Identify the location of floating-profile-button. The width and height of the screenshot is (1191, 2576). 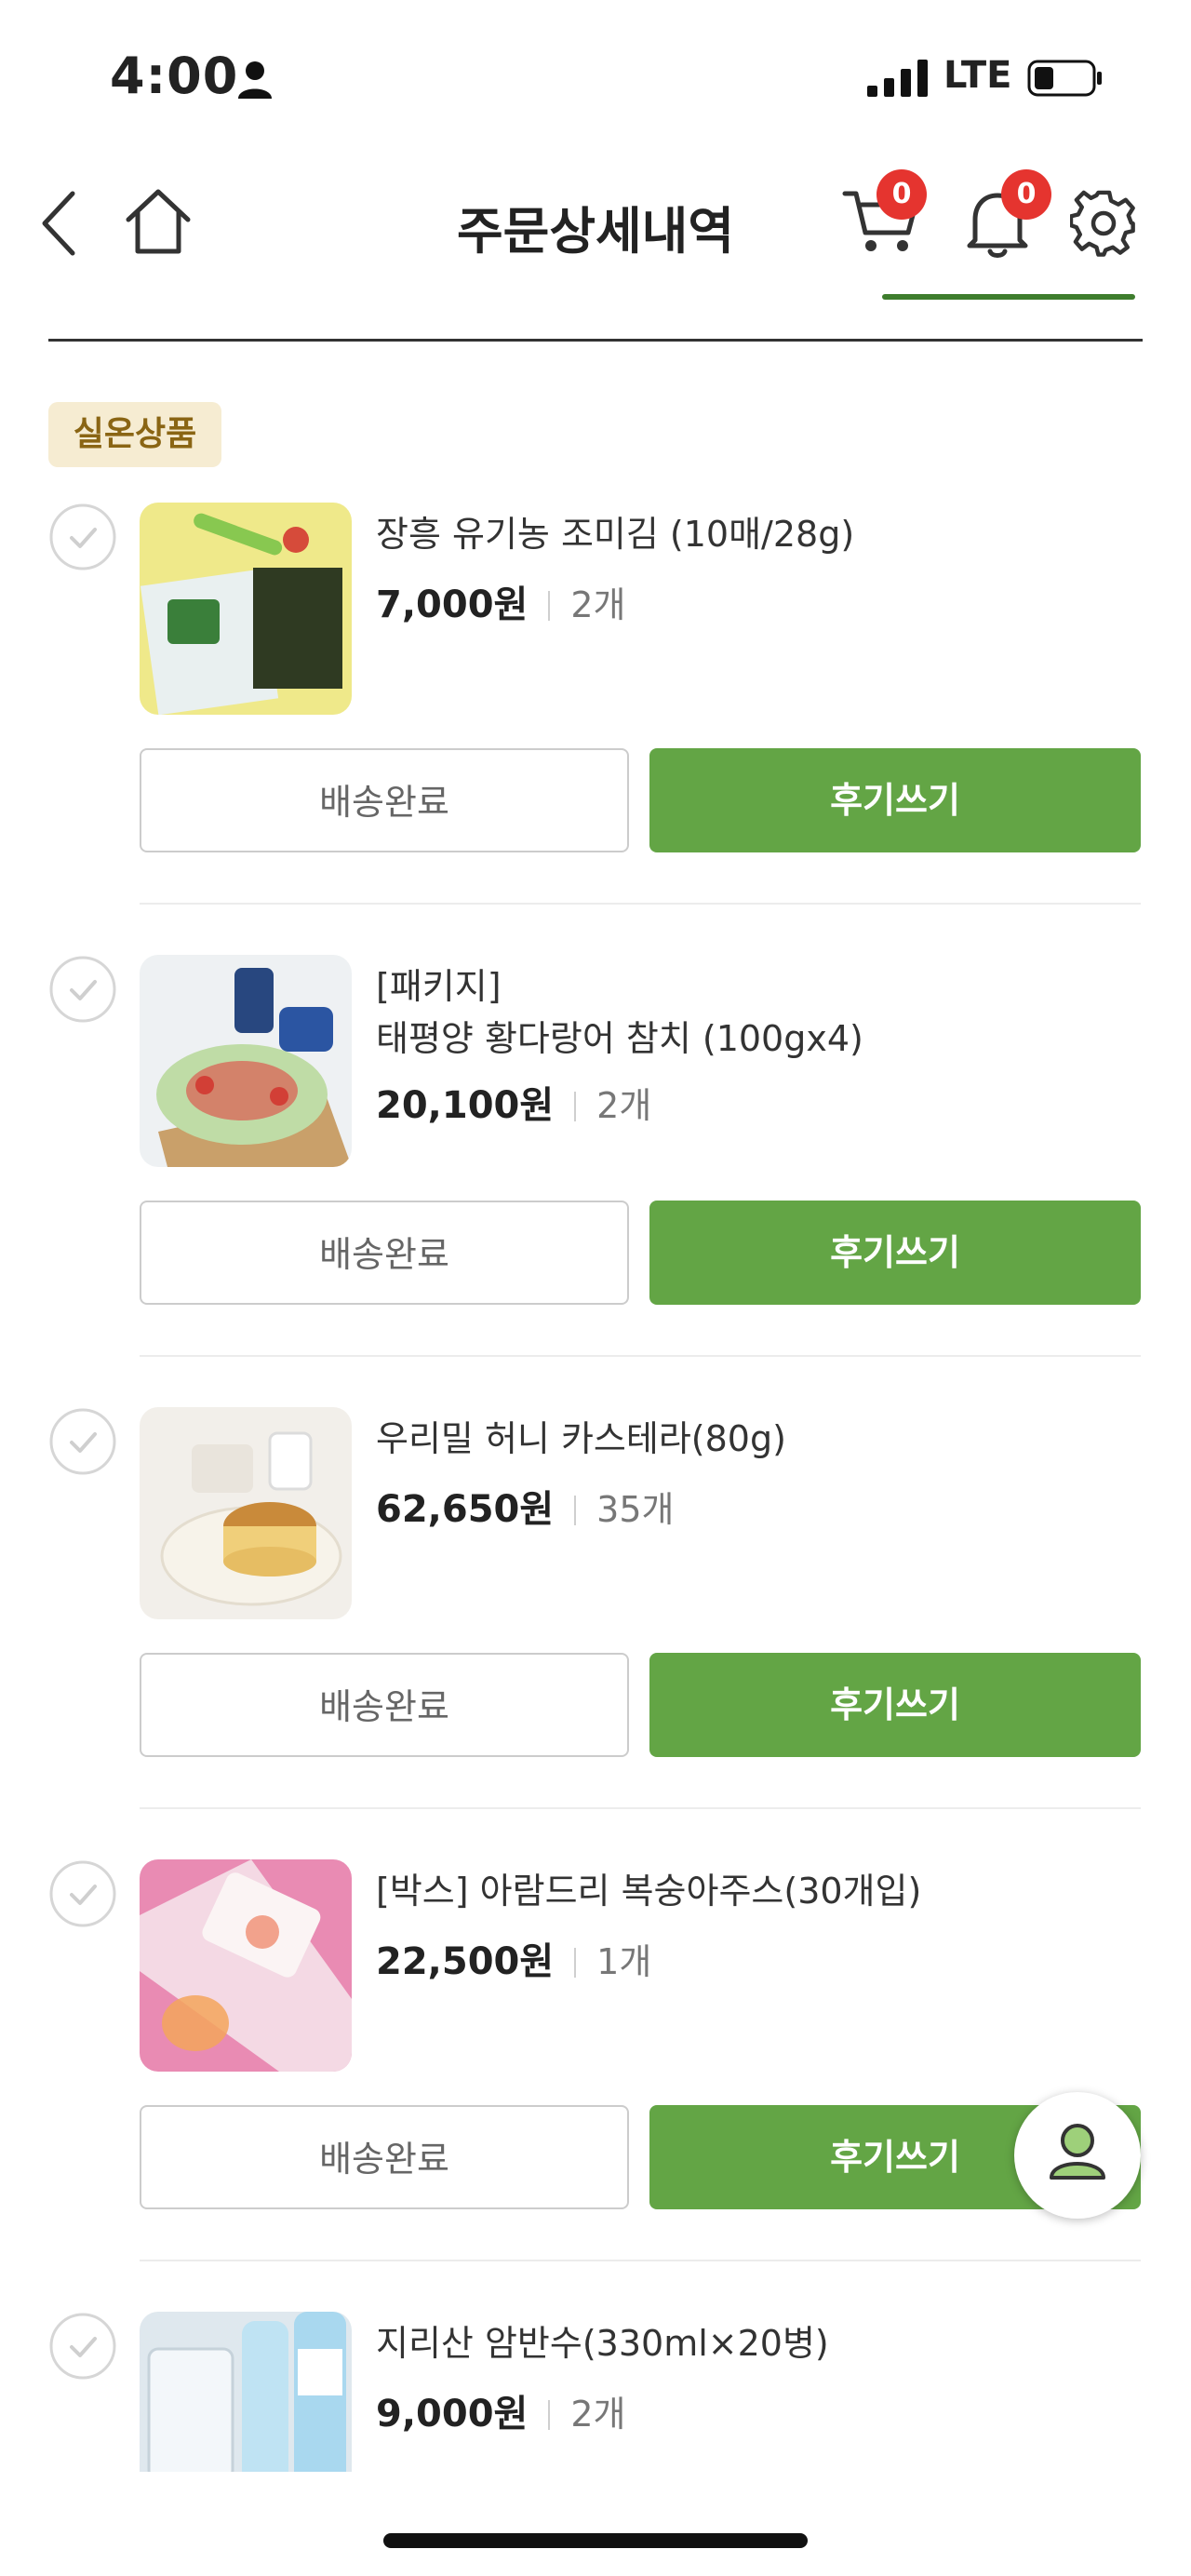
(1077, 2155).